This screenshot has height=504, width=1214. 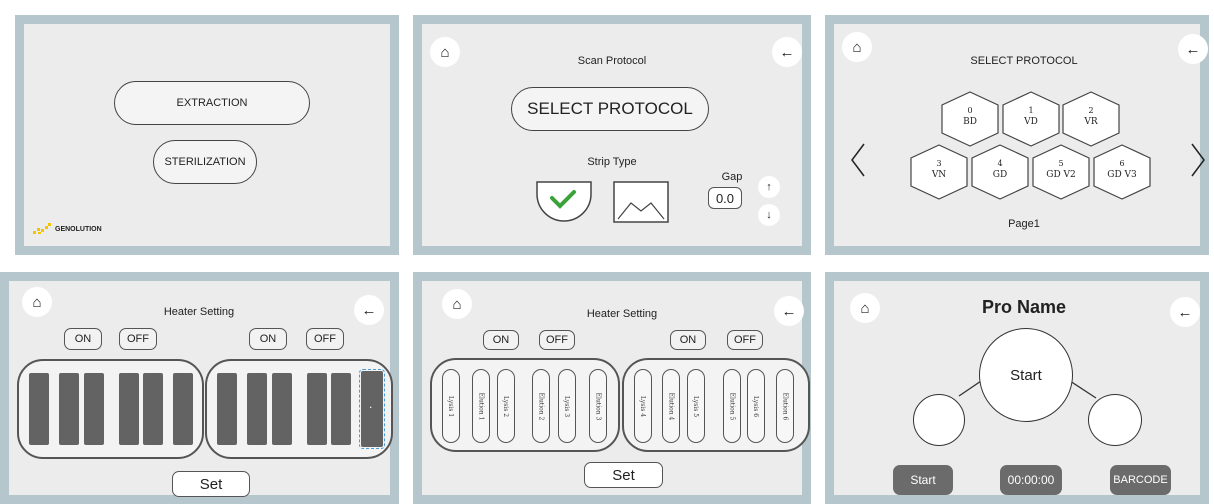 What do you see at coordinates (564, 201) in the screenshot?
I see `strip-type-round-option` at bounding box center [564, 201].